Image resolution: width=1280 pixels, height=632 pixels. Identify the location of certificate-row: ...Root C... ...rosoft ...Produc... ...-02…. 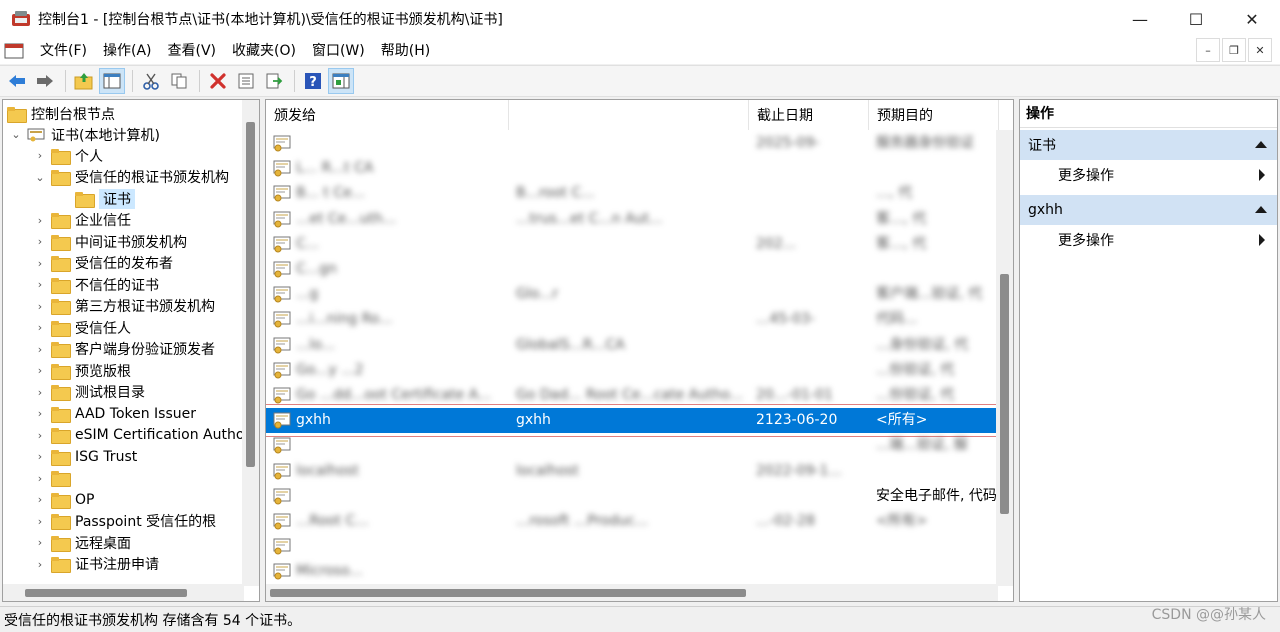
(632, 521).